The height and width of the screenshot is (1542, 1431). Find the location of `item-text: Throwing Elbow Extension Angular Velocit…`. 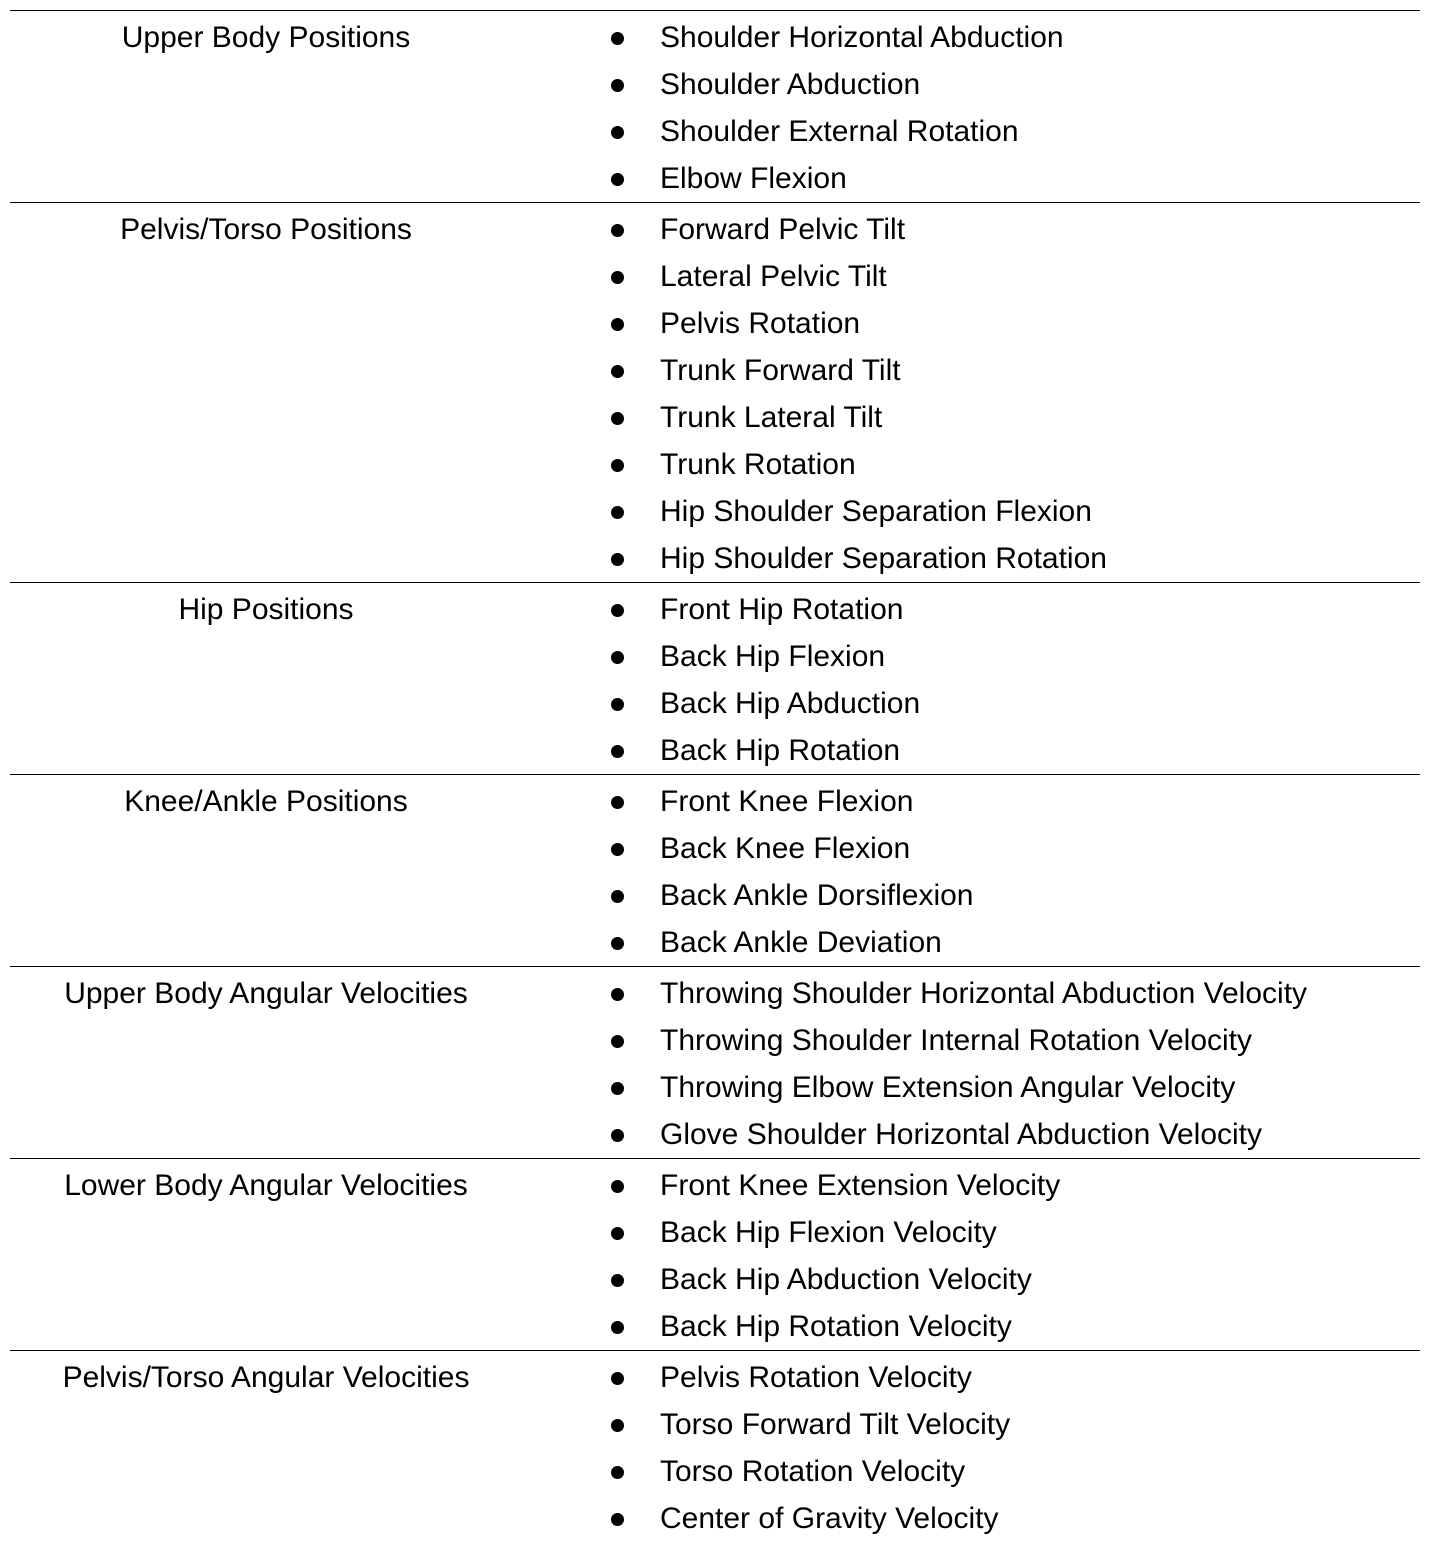

item-text: Throwing Elbow Extension Angular Velocit… is located at coordinates (948, 1087).